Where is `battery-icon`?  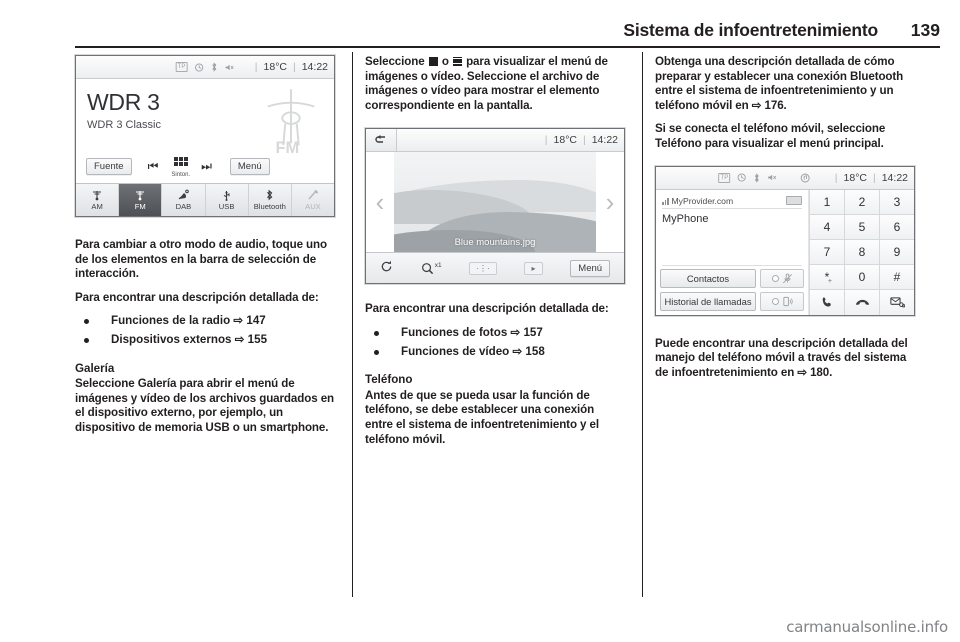 battery-icon is located at coordinates (794, 200).